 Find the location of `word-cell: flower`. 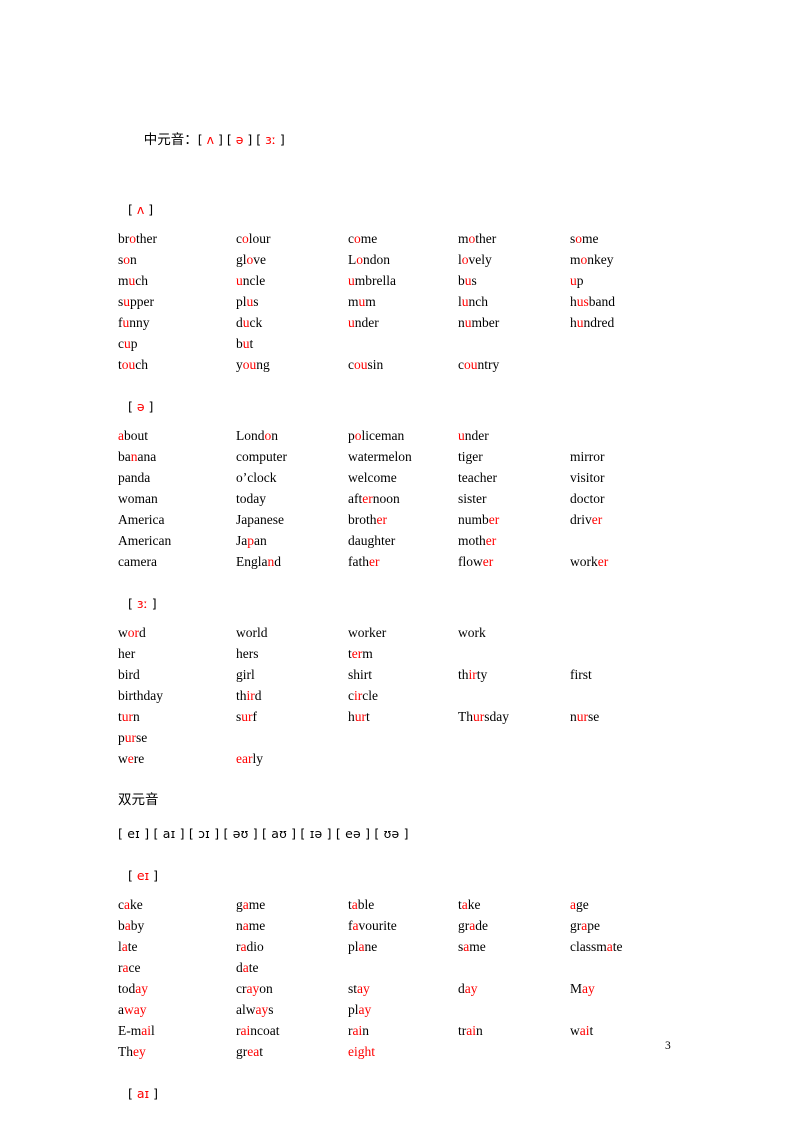

word-cell: flower is located at coordinates (476, 561).